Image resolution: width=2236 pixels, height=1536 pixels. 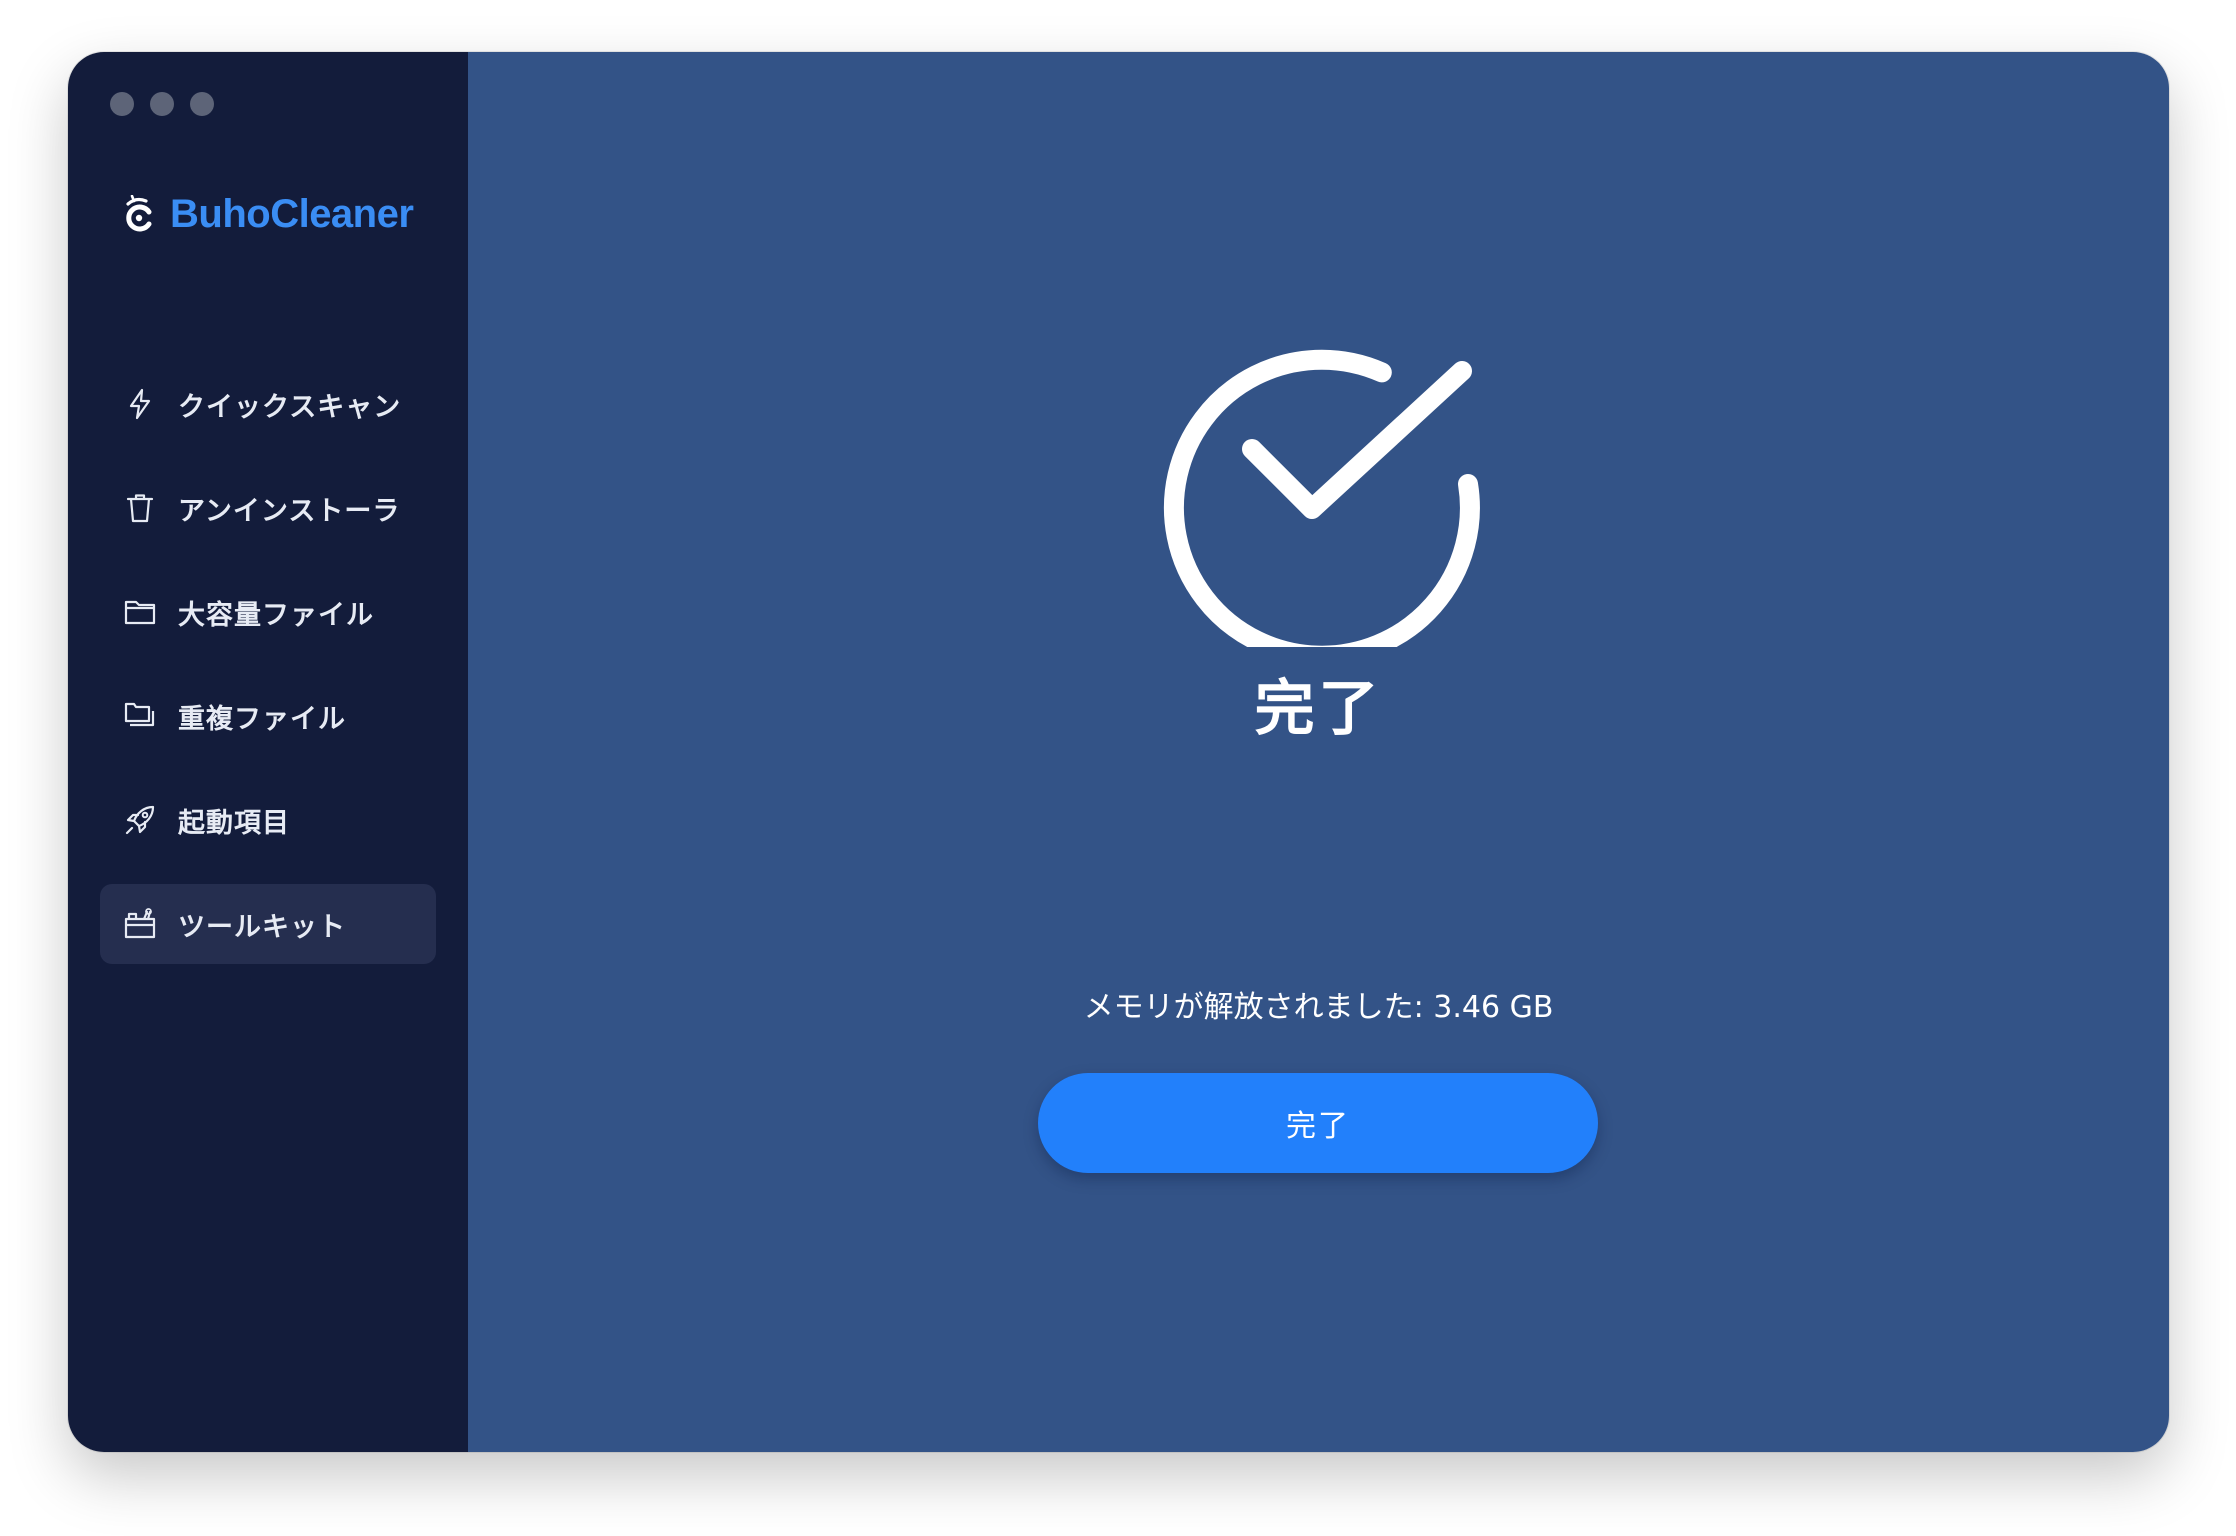 What do you see at coordinates (290, 407) in the screenshot?
I see `sidebar-item-label: クイックスキャン` at bounding box center [290, 407].